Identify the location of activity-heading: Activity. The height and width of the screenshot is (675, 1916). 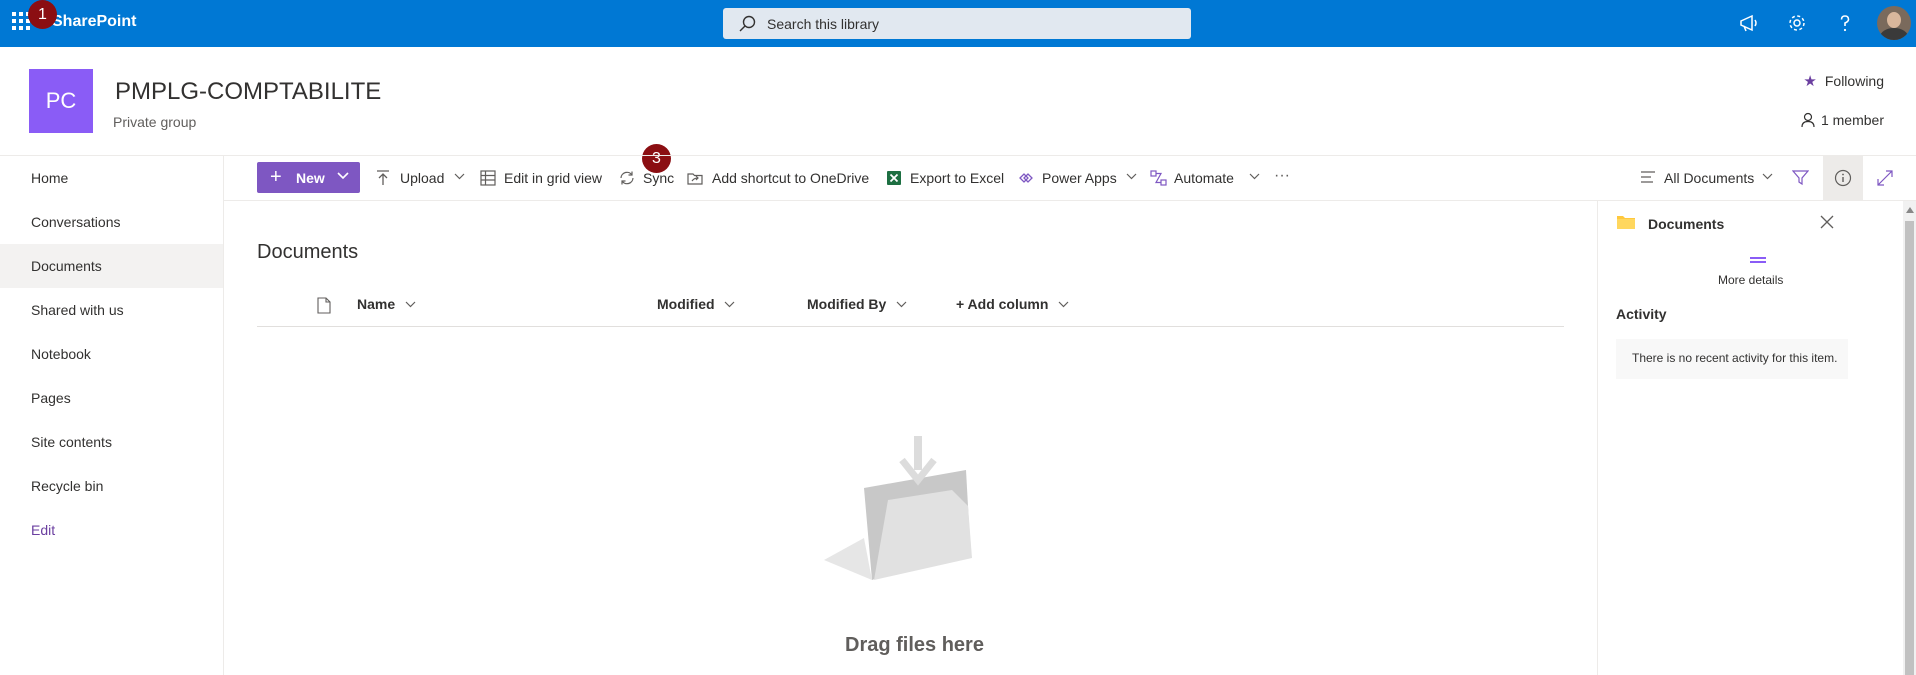
(1641, 314).